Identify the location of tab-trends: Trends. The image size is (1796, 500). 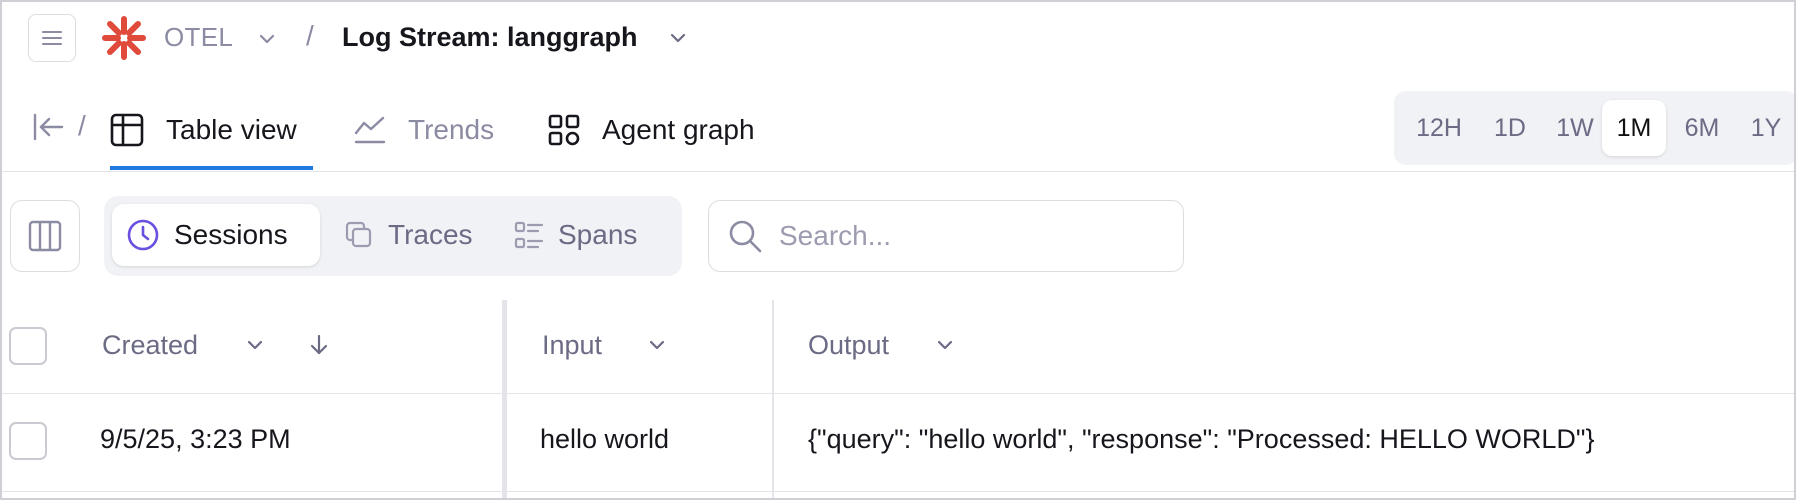
(424, 130).